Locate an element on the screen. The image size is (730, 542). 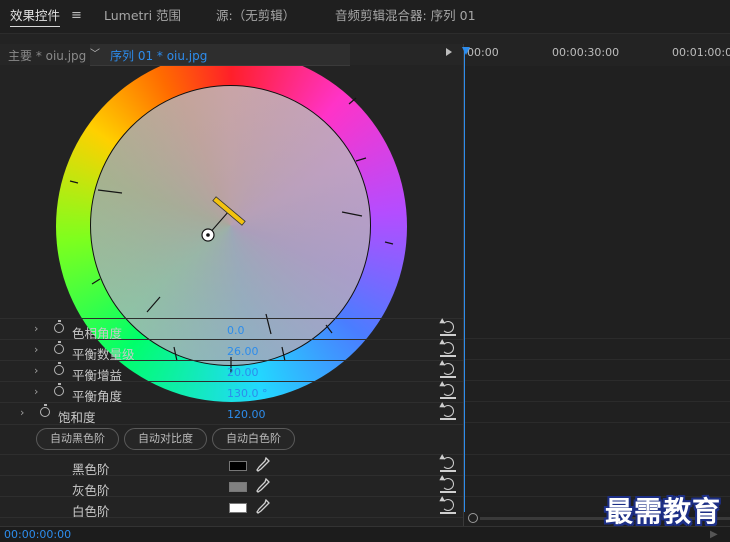
tab-effect-controls-label: 效果控件 is located at coordinates (35, 15).